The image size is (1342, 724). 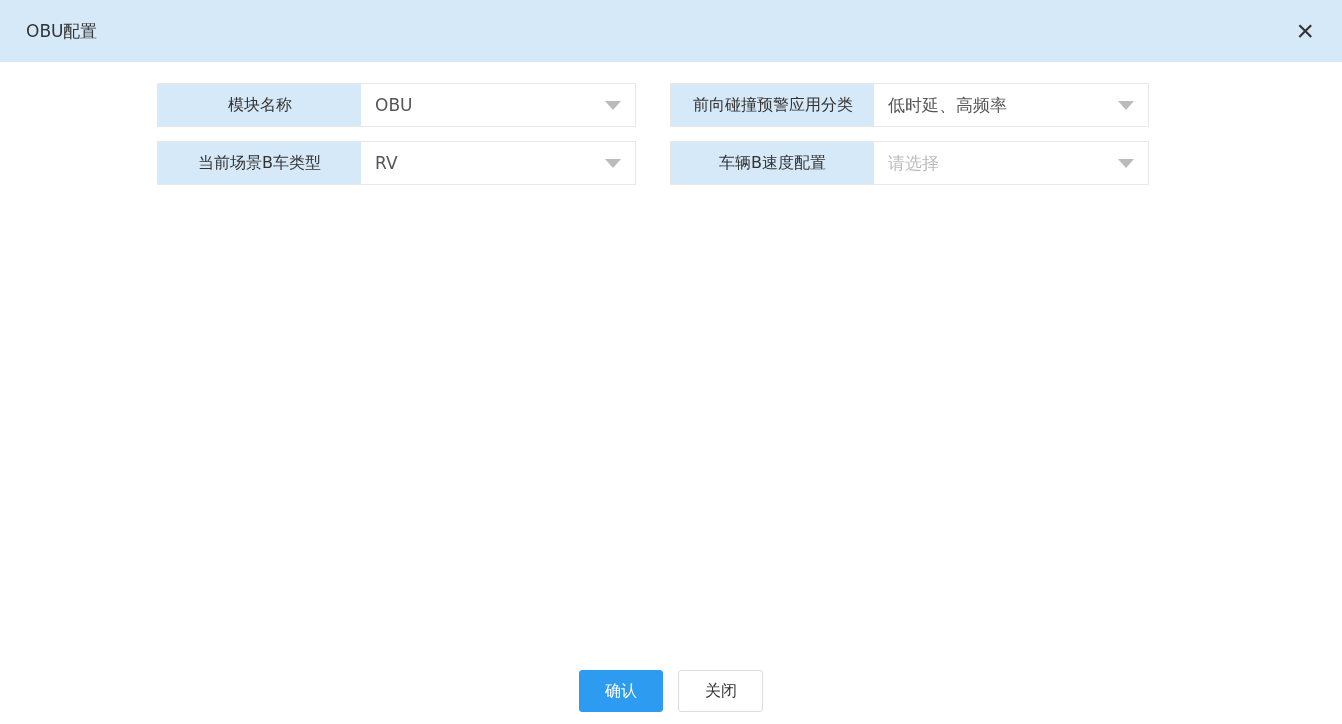 What do you see at coordinates (62, 31) in the screenshot?
I see `dialog-title: OBU配置` at bounding box center [62, 31].